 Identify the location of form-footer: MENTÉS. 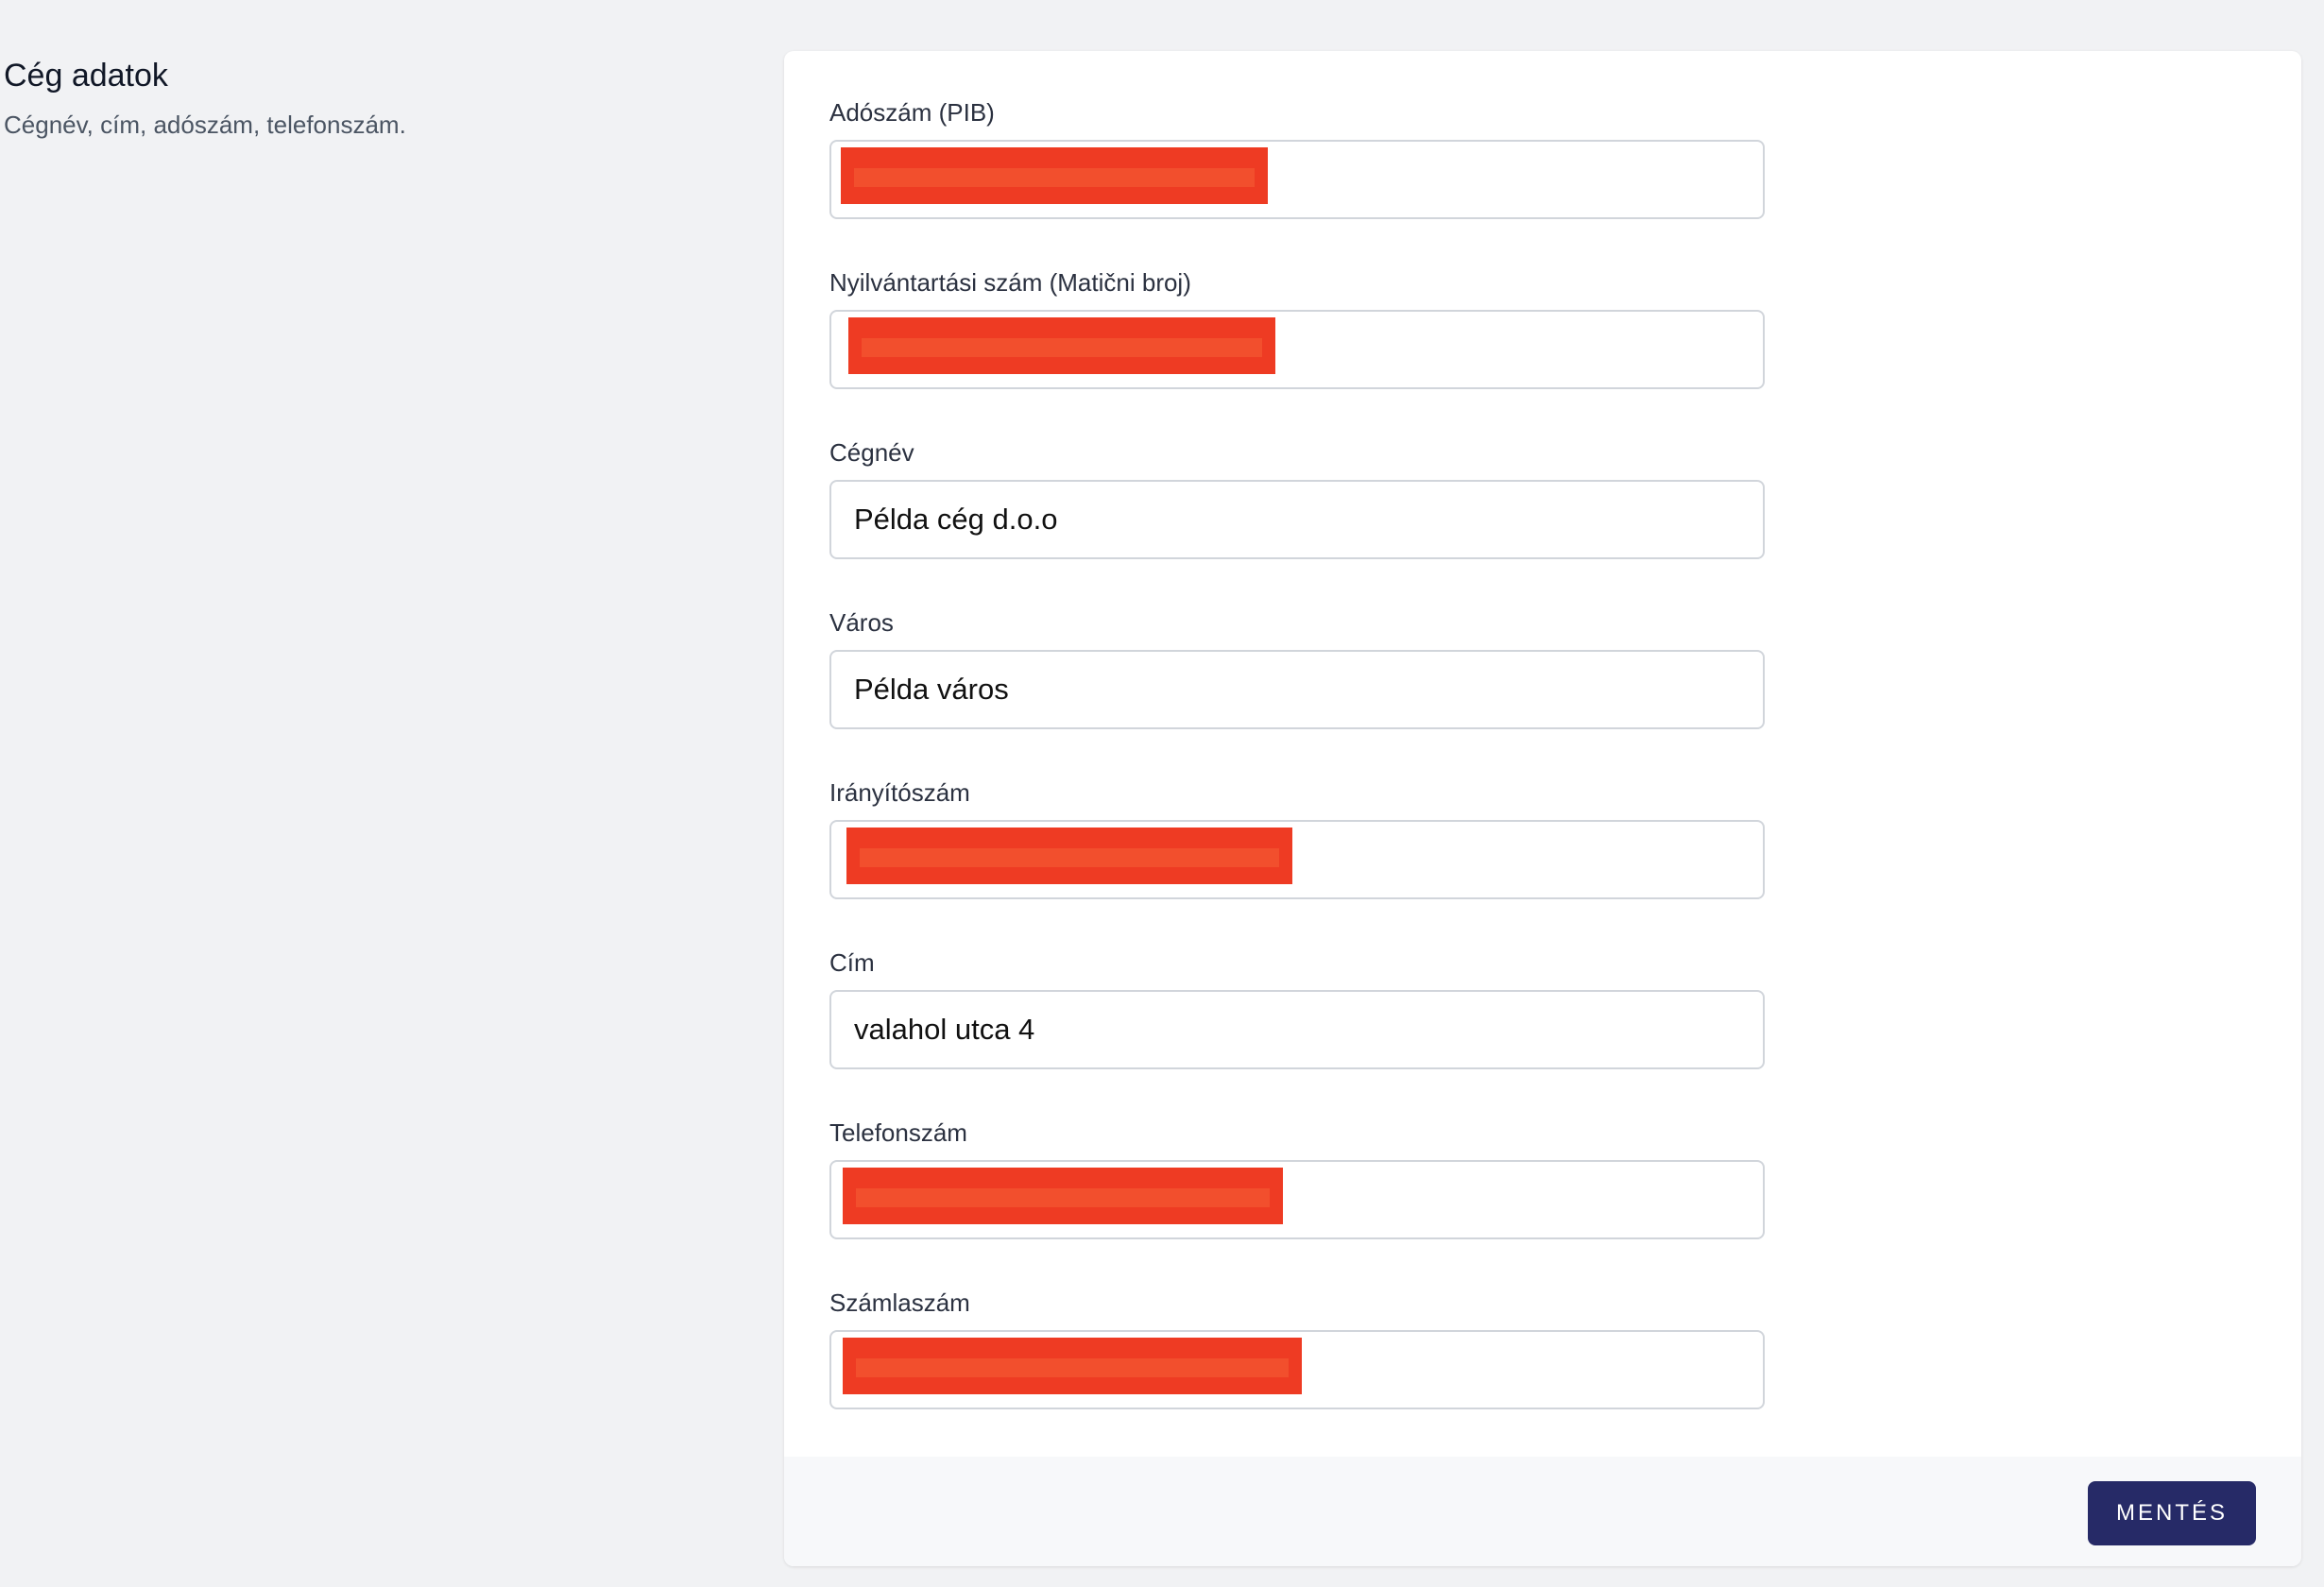
(1542, 1511).